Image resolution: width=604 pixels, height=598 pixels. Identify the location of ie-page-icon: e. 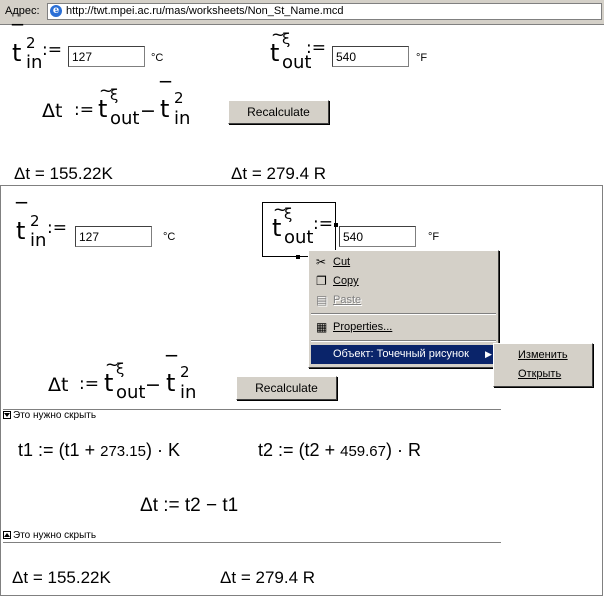
(56, 11).